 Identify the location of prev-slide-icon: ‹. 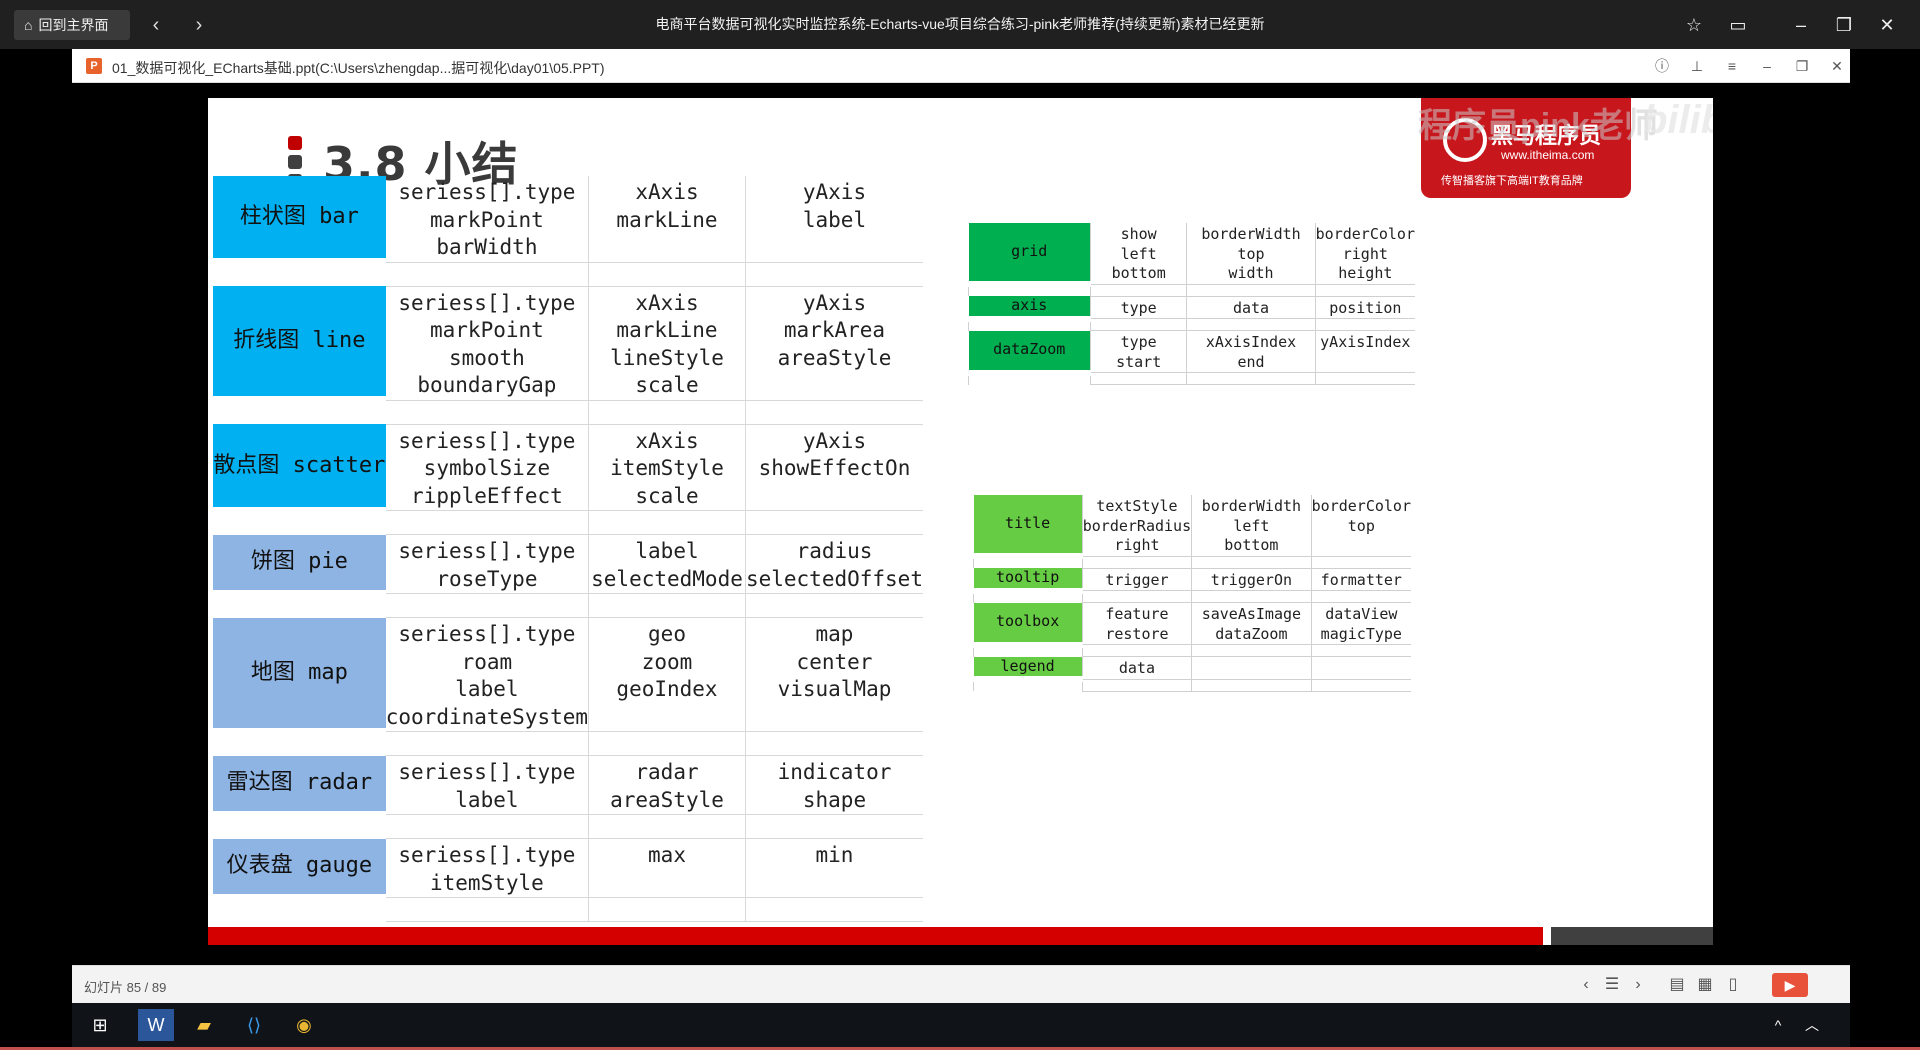
(1586, 985).